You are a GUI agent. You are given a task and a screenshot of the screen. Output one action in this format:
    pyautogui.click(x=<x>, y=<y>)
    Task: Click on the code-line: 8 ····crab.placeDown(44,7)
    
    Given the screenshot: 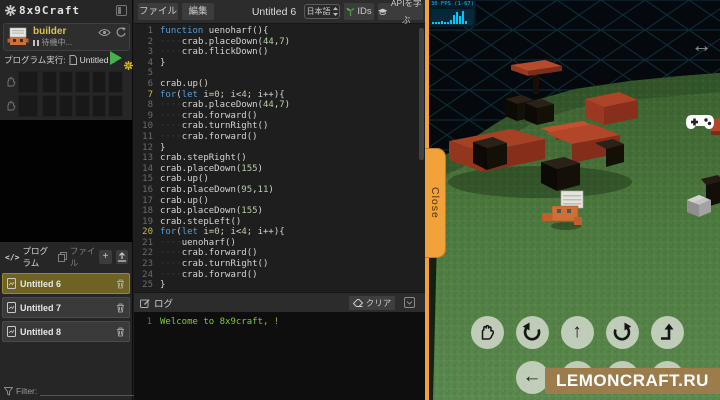 What is the action you would take?
    pyautogui.click(x=279, y=105)
    